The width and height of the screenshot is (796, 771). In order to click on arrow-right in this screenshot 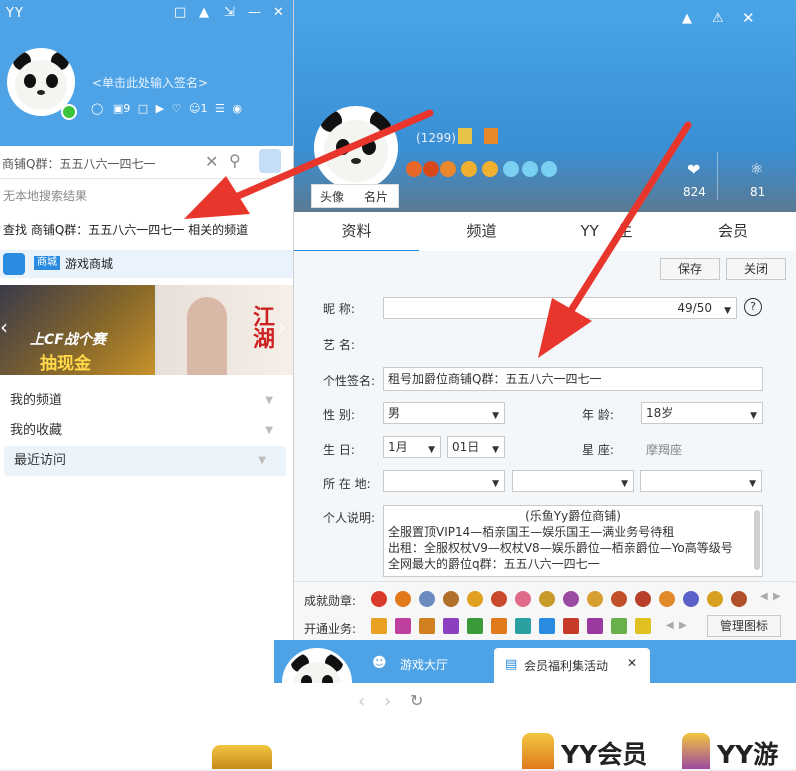, I will do `click(615, 239)`.